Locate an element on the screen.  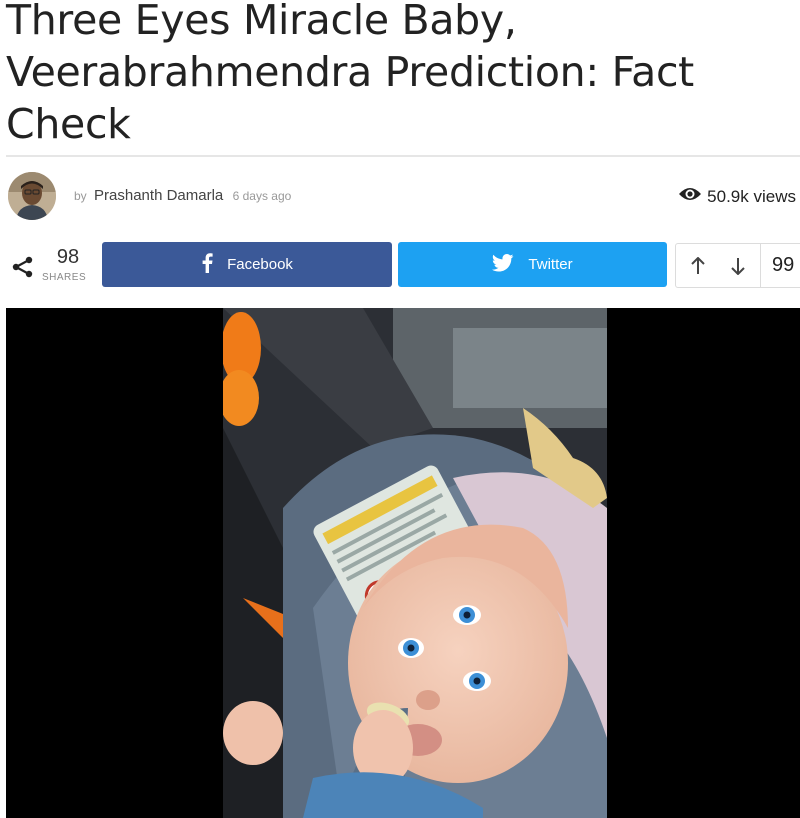
vote-widget: 99 is located at coordinates (737, 265).